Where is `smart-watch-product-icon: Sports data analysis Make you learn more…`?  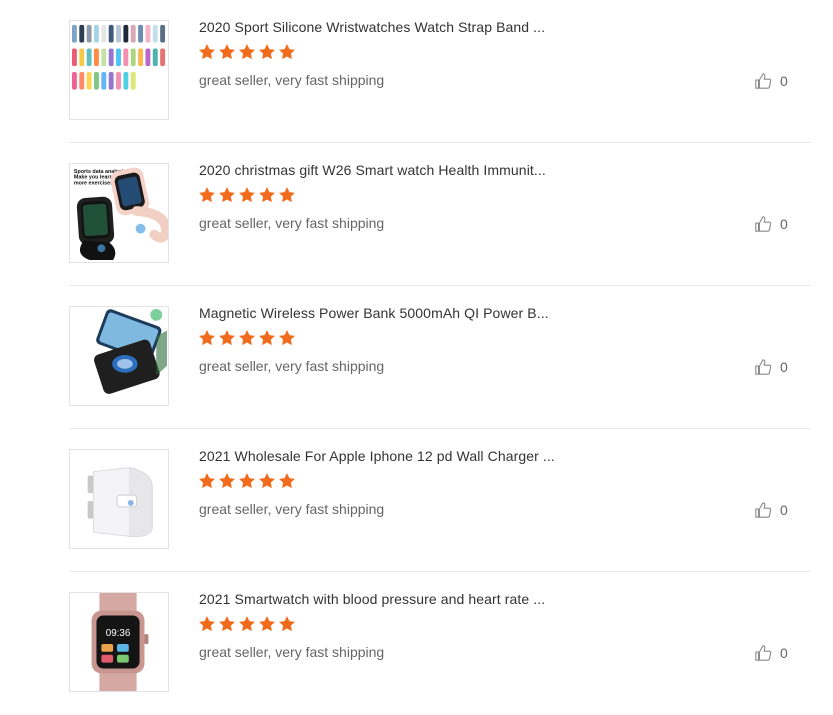
smart-watch-product-icon: Sports data analysis Make you learn more… is located at coordinates (121, 214).